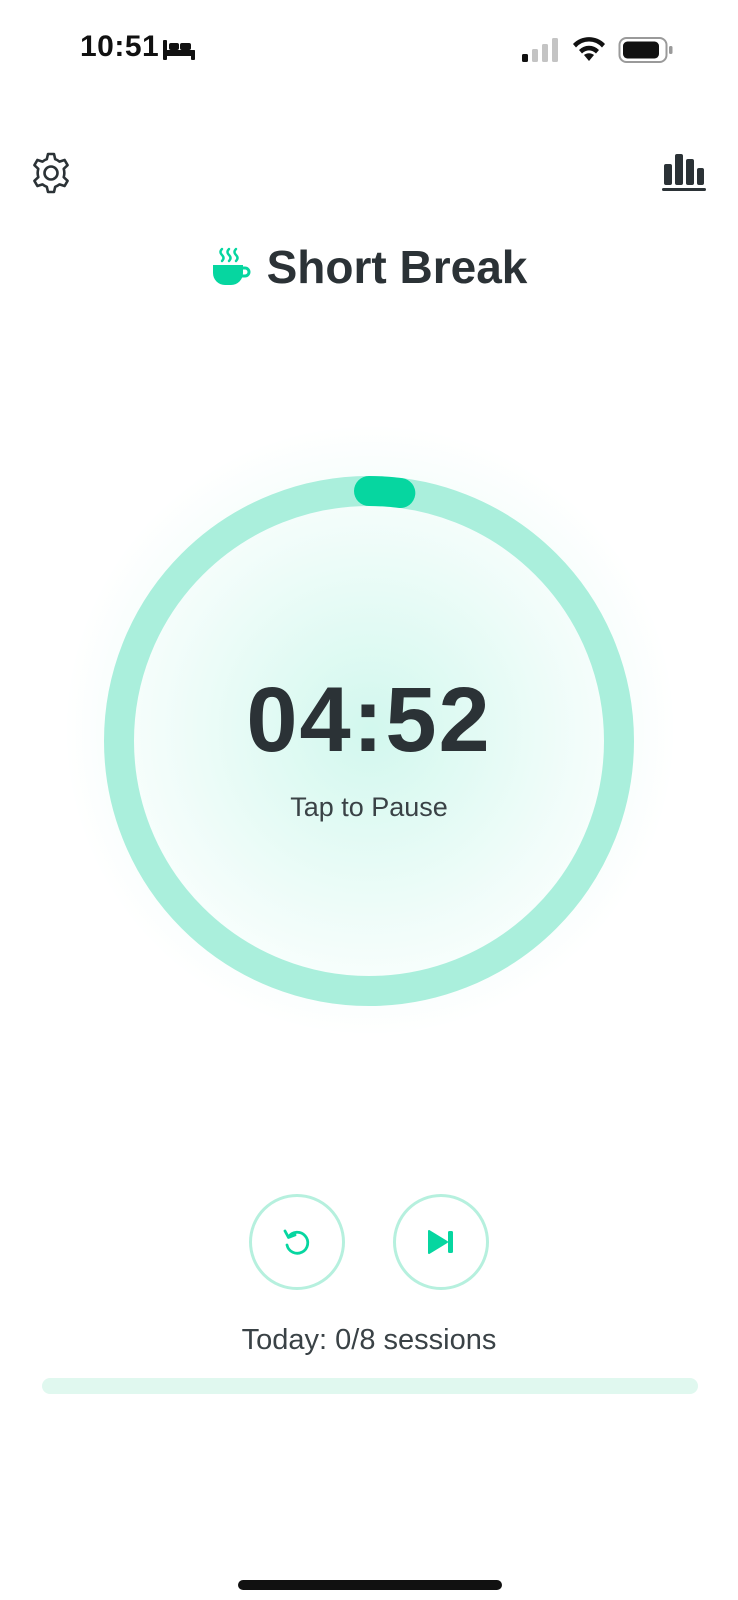 The width and height of the screenshot is (738, 1600). I want to click on signal-icon, so click(540, 50).